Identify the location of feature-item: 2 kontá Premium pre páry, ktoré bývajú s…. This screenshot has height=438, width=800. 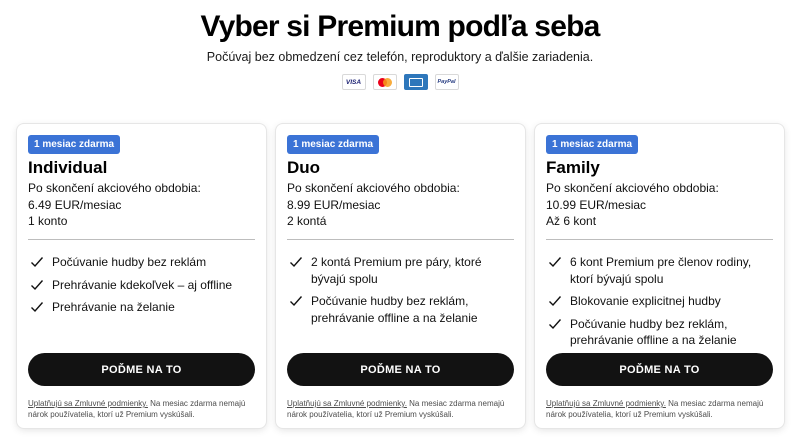
(402, 270).